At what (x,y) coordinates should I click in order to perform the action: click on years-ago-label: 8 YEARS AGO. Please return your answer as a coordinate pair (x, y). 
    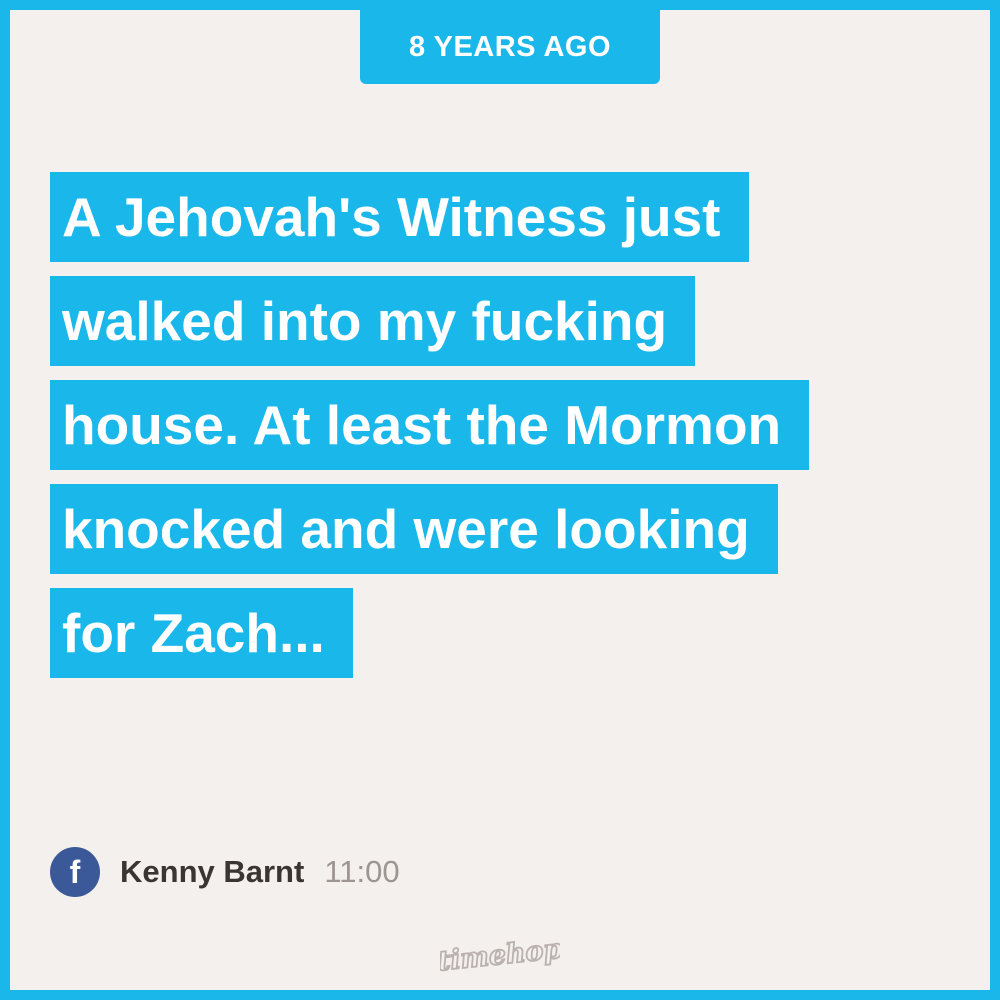
    Looking at the image, I should click on (510, 46).